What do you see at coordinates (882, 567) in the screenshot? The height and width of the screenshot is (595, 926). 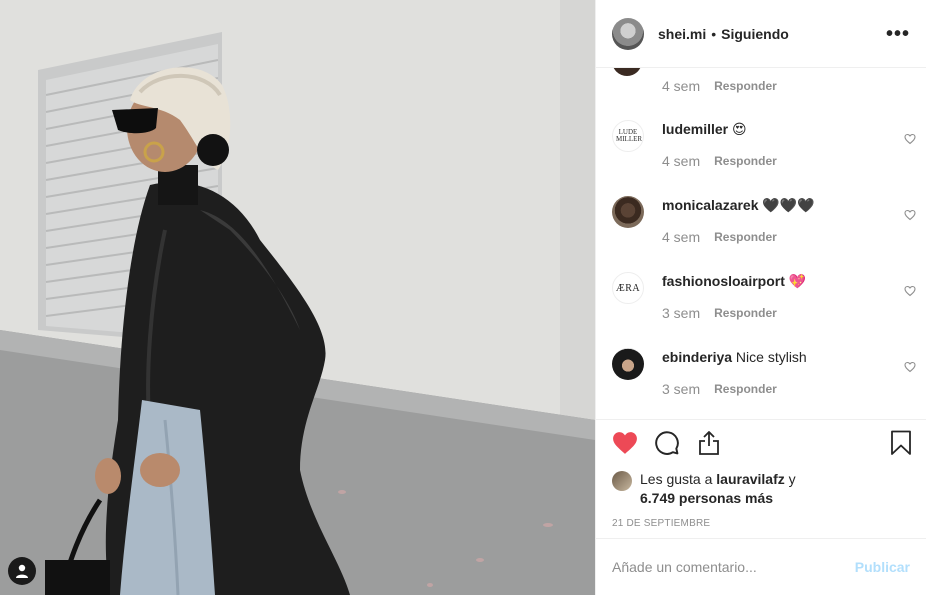 I see `publish-button: Publicar` at bounding box center [882, 567].